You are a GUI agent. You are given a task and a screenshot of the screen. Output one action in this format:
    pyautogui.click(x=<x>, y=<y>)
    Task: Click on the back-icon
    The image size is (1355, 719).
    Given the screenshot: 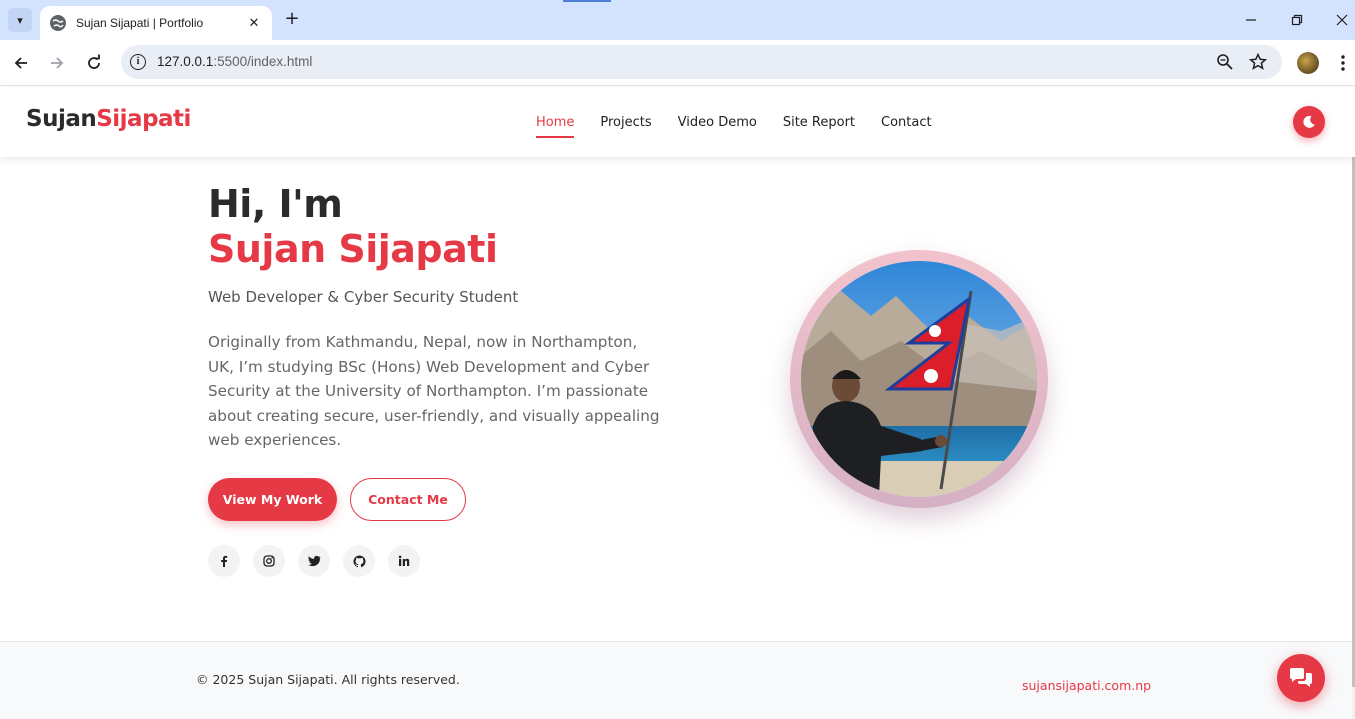 What is the action you would take?
    pyautogui.click(x=21, y=63)
    